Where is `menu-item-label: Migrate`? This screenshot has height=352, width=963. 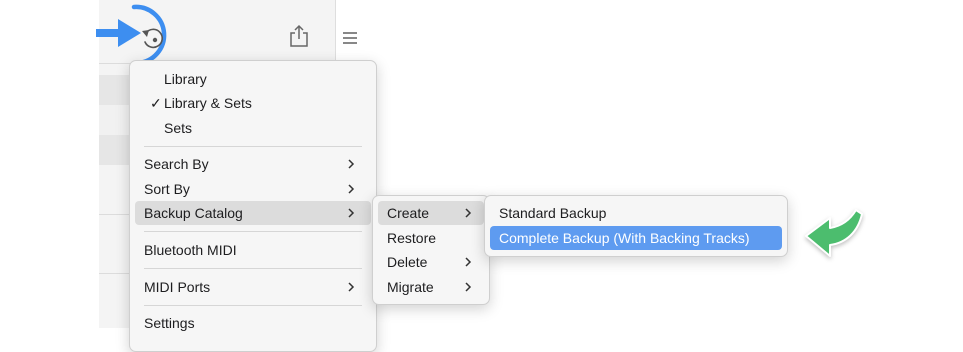
menu-item-label: Migrate is located at coordinates (410, 287).